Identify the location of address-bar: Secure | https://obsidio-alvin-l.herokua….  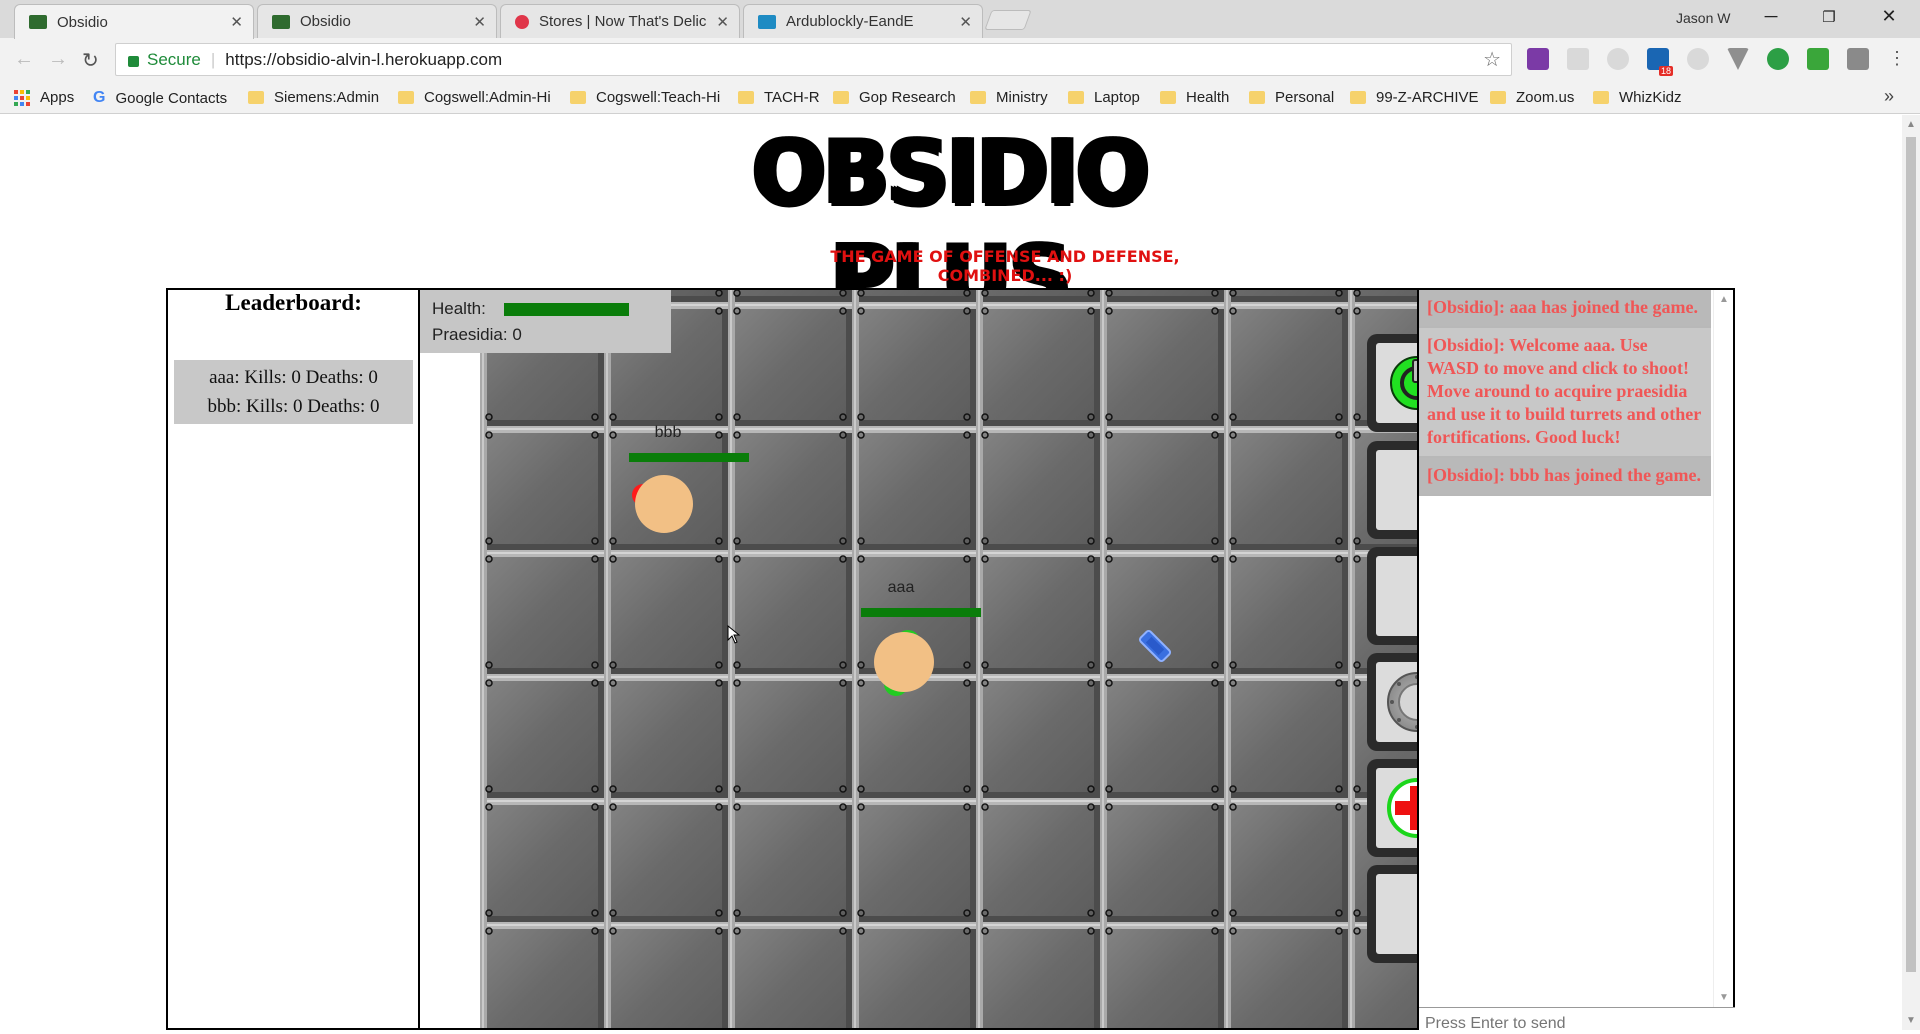
(813, 59).